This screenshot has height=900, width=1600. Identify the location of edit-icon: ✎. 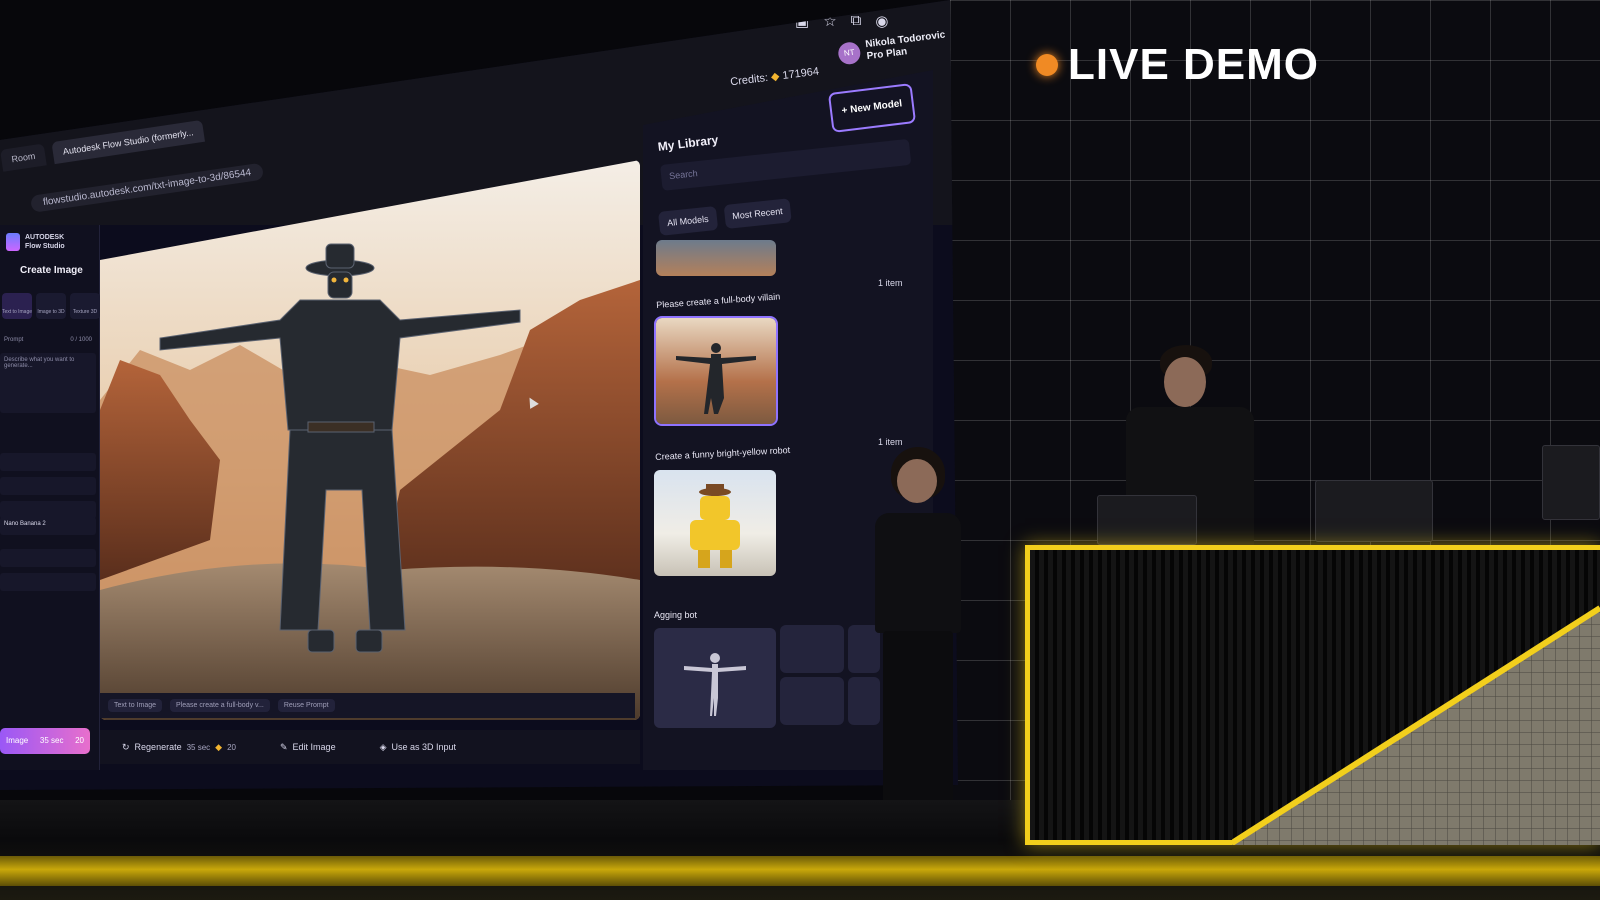
(284, 746).